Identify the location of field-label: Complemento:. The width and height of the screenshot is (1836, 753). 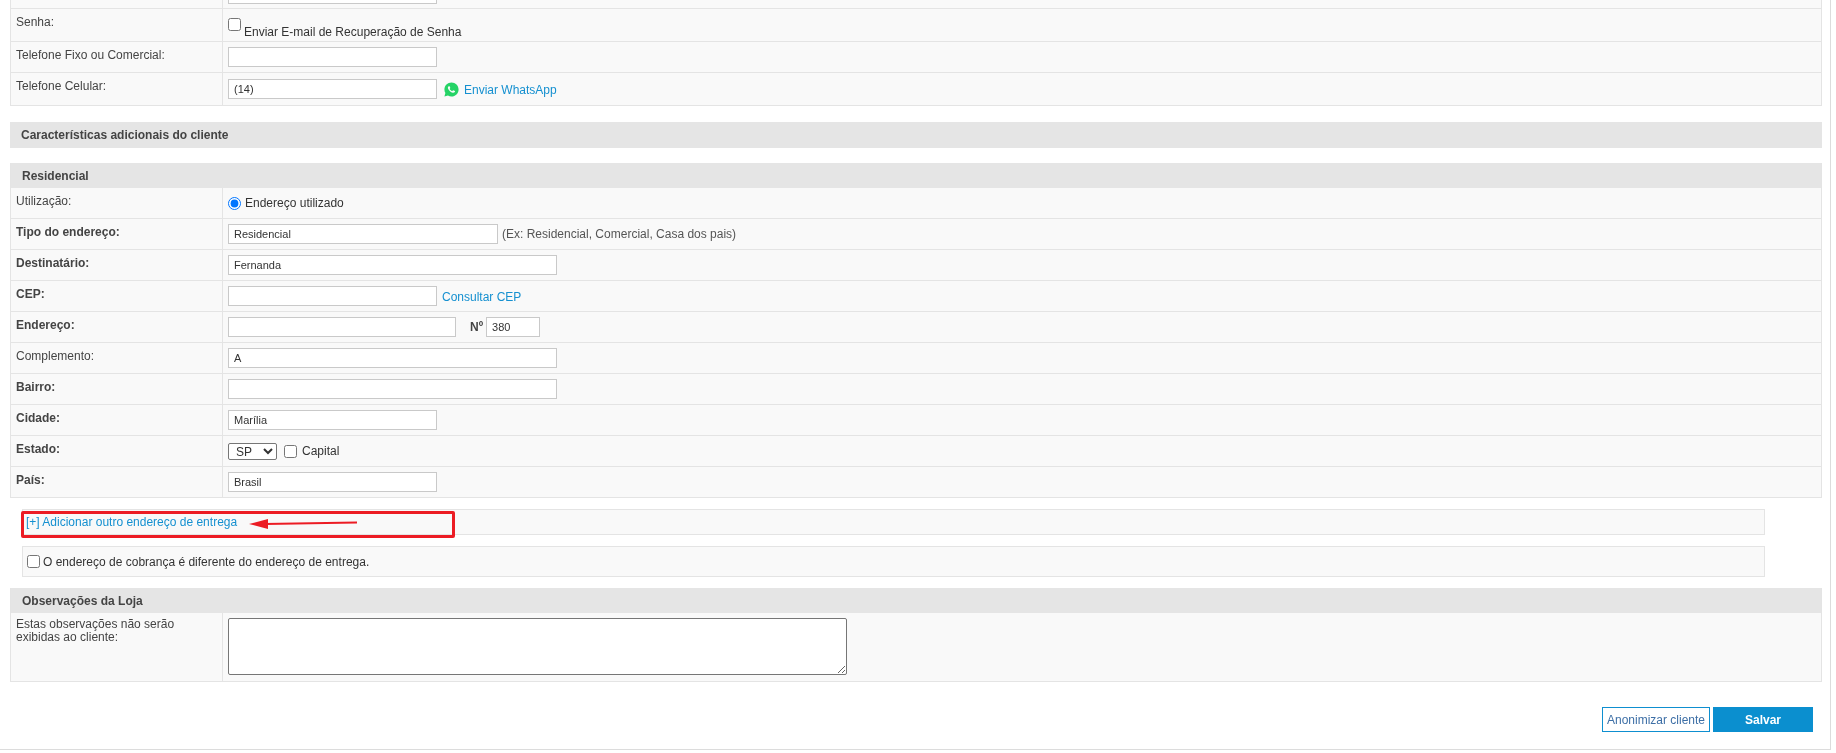
(56, 356).